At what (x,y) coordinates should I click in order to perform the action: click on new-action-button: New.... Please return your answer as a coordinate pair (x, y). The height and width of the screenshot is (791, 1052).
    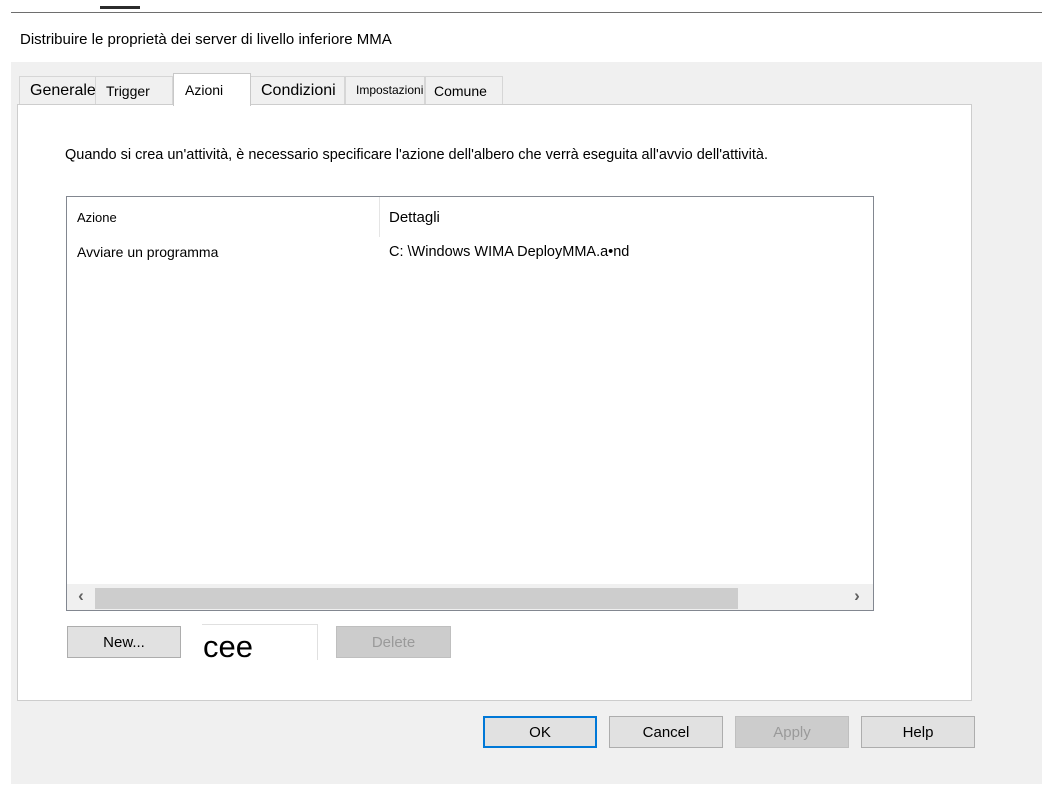
    Looking at the image, I should click on (124, 642).